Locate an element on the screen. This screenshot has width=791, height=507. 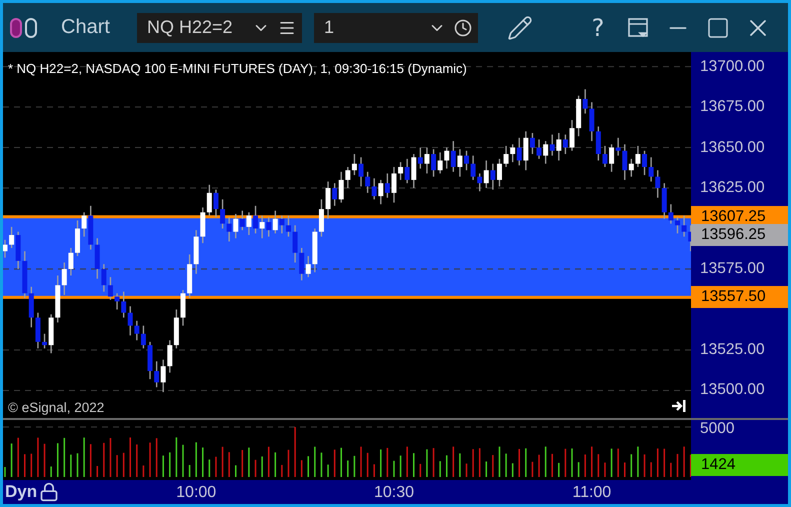
time-tick: 11:00 is located at coordinates (592, 493).